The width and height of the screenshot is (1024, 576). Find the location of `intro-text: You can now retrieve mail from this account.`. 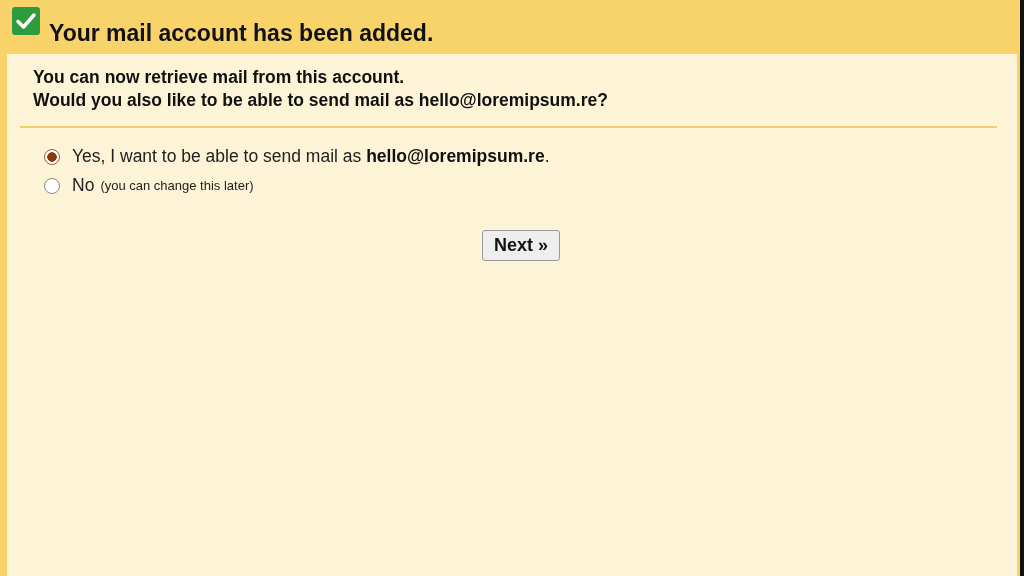

intro-text: You can now retrieve mail from this account. is located at coordinates (219, 77).